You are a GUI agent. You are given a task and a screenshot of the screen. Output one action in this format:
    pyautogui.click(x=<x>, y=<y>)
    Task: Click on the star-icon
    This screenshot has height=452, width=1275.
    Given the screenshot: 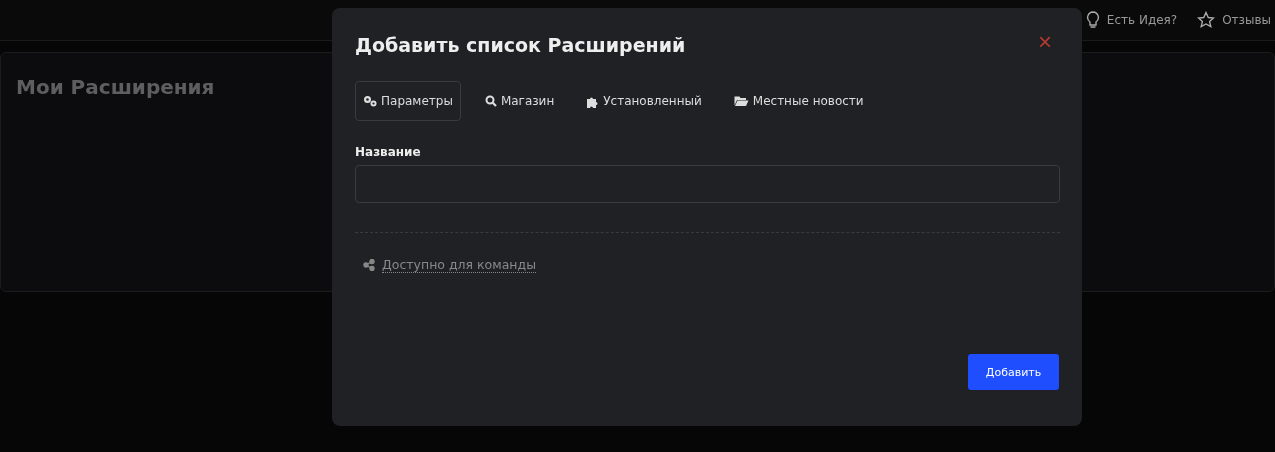 What is the action you would take?
    pyautogui.click(x=1206, y=20)
    